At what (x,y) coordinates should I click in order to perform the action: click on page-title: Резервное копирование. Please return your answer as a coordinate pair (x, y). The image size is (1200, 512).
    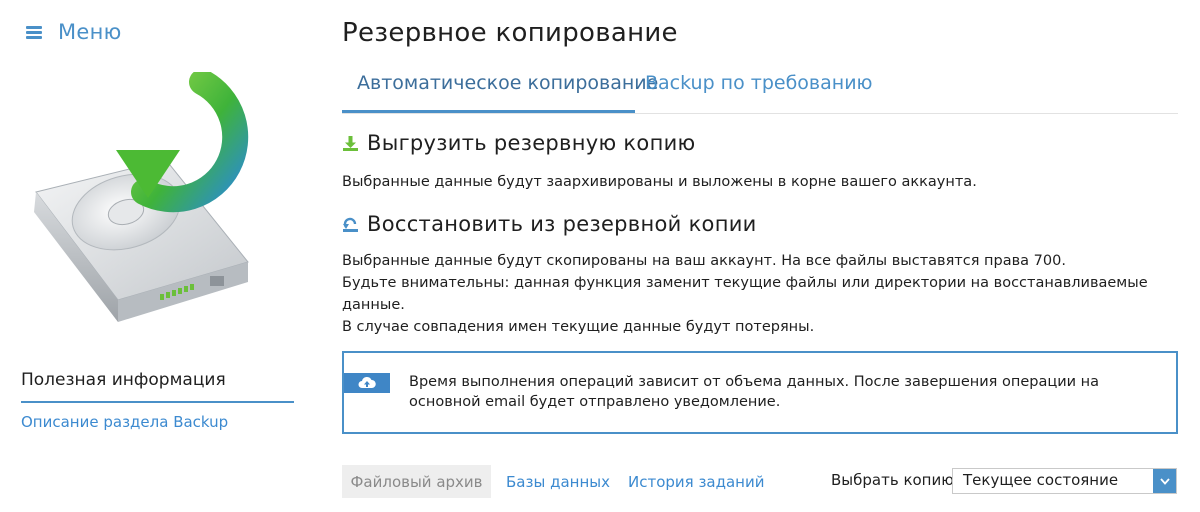
    Looking at the image, I should click on (510, 33).